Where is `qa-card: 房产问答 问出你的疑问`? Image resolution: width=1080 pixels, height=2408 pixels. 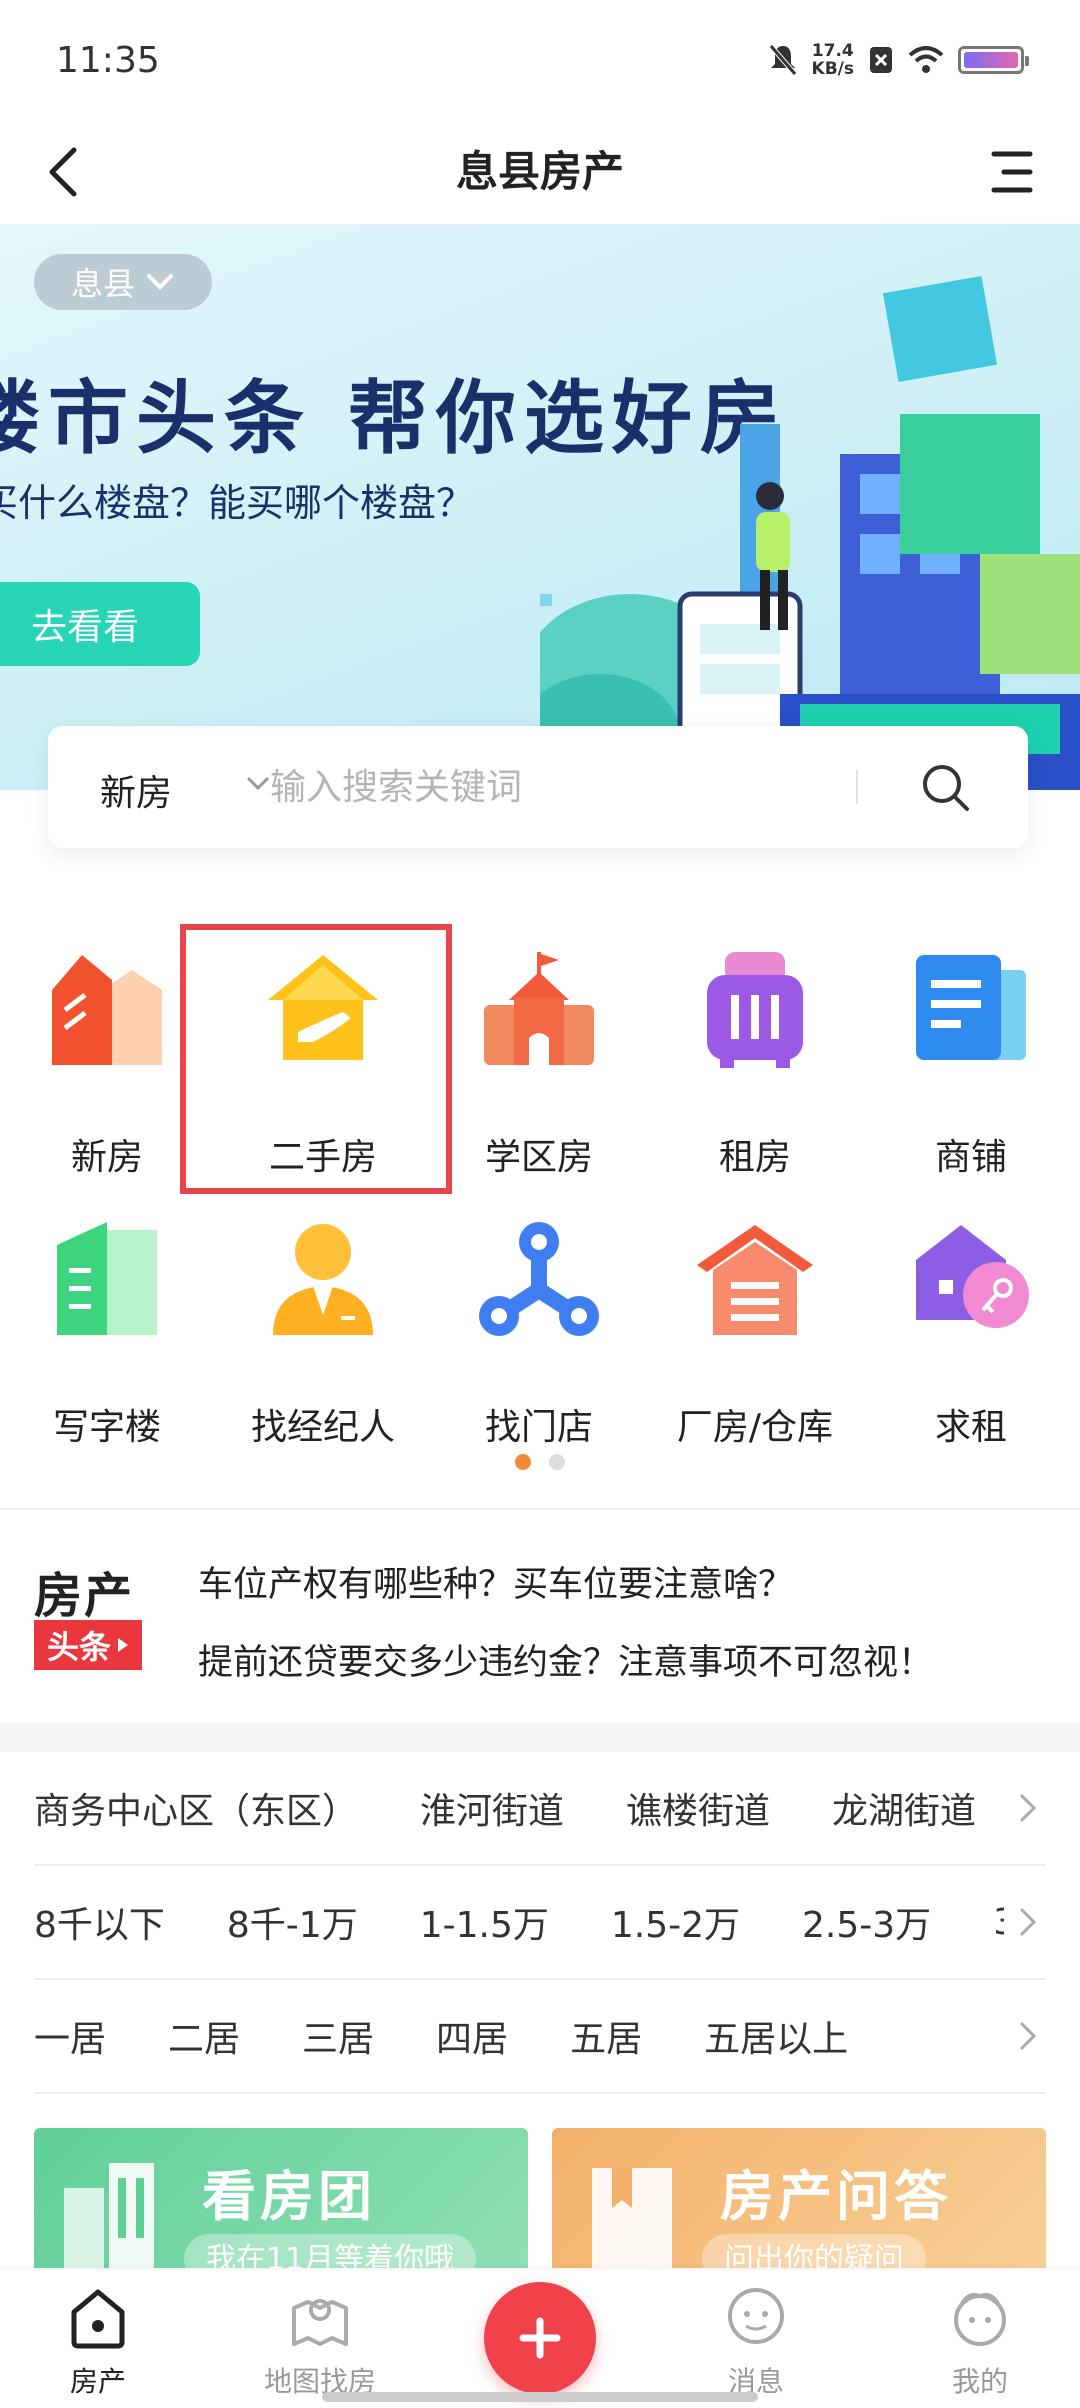 qa-card: 房产问答 问出你的疑问 is located at coordinates (799, 2198).